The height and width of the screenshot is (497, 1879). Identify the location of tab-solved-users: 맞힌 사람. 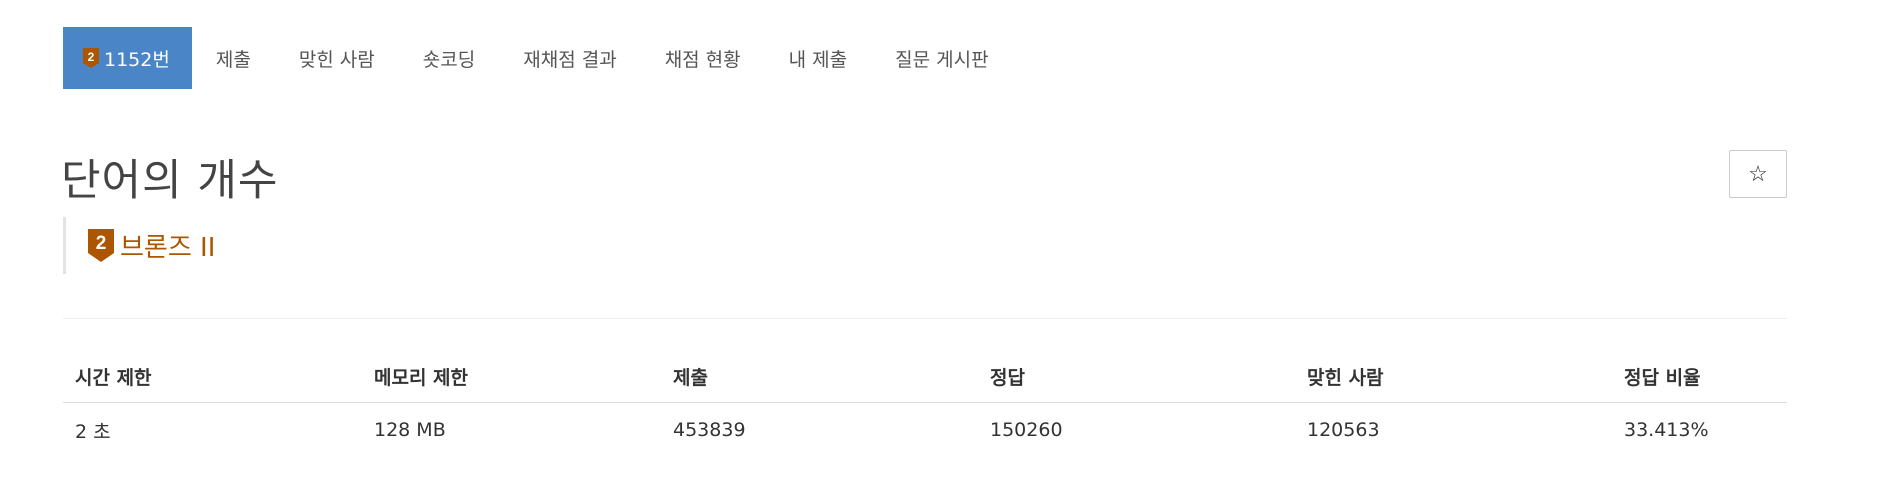
(337, 58).